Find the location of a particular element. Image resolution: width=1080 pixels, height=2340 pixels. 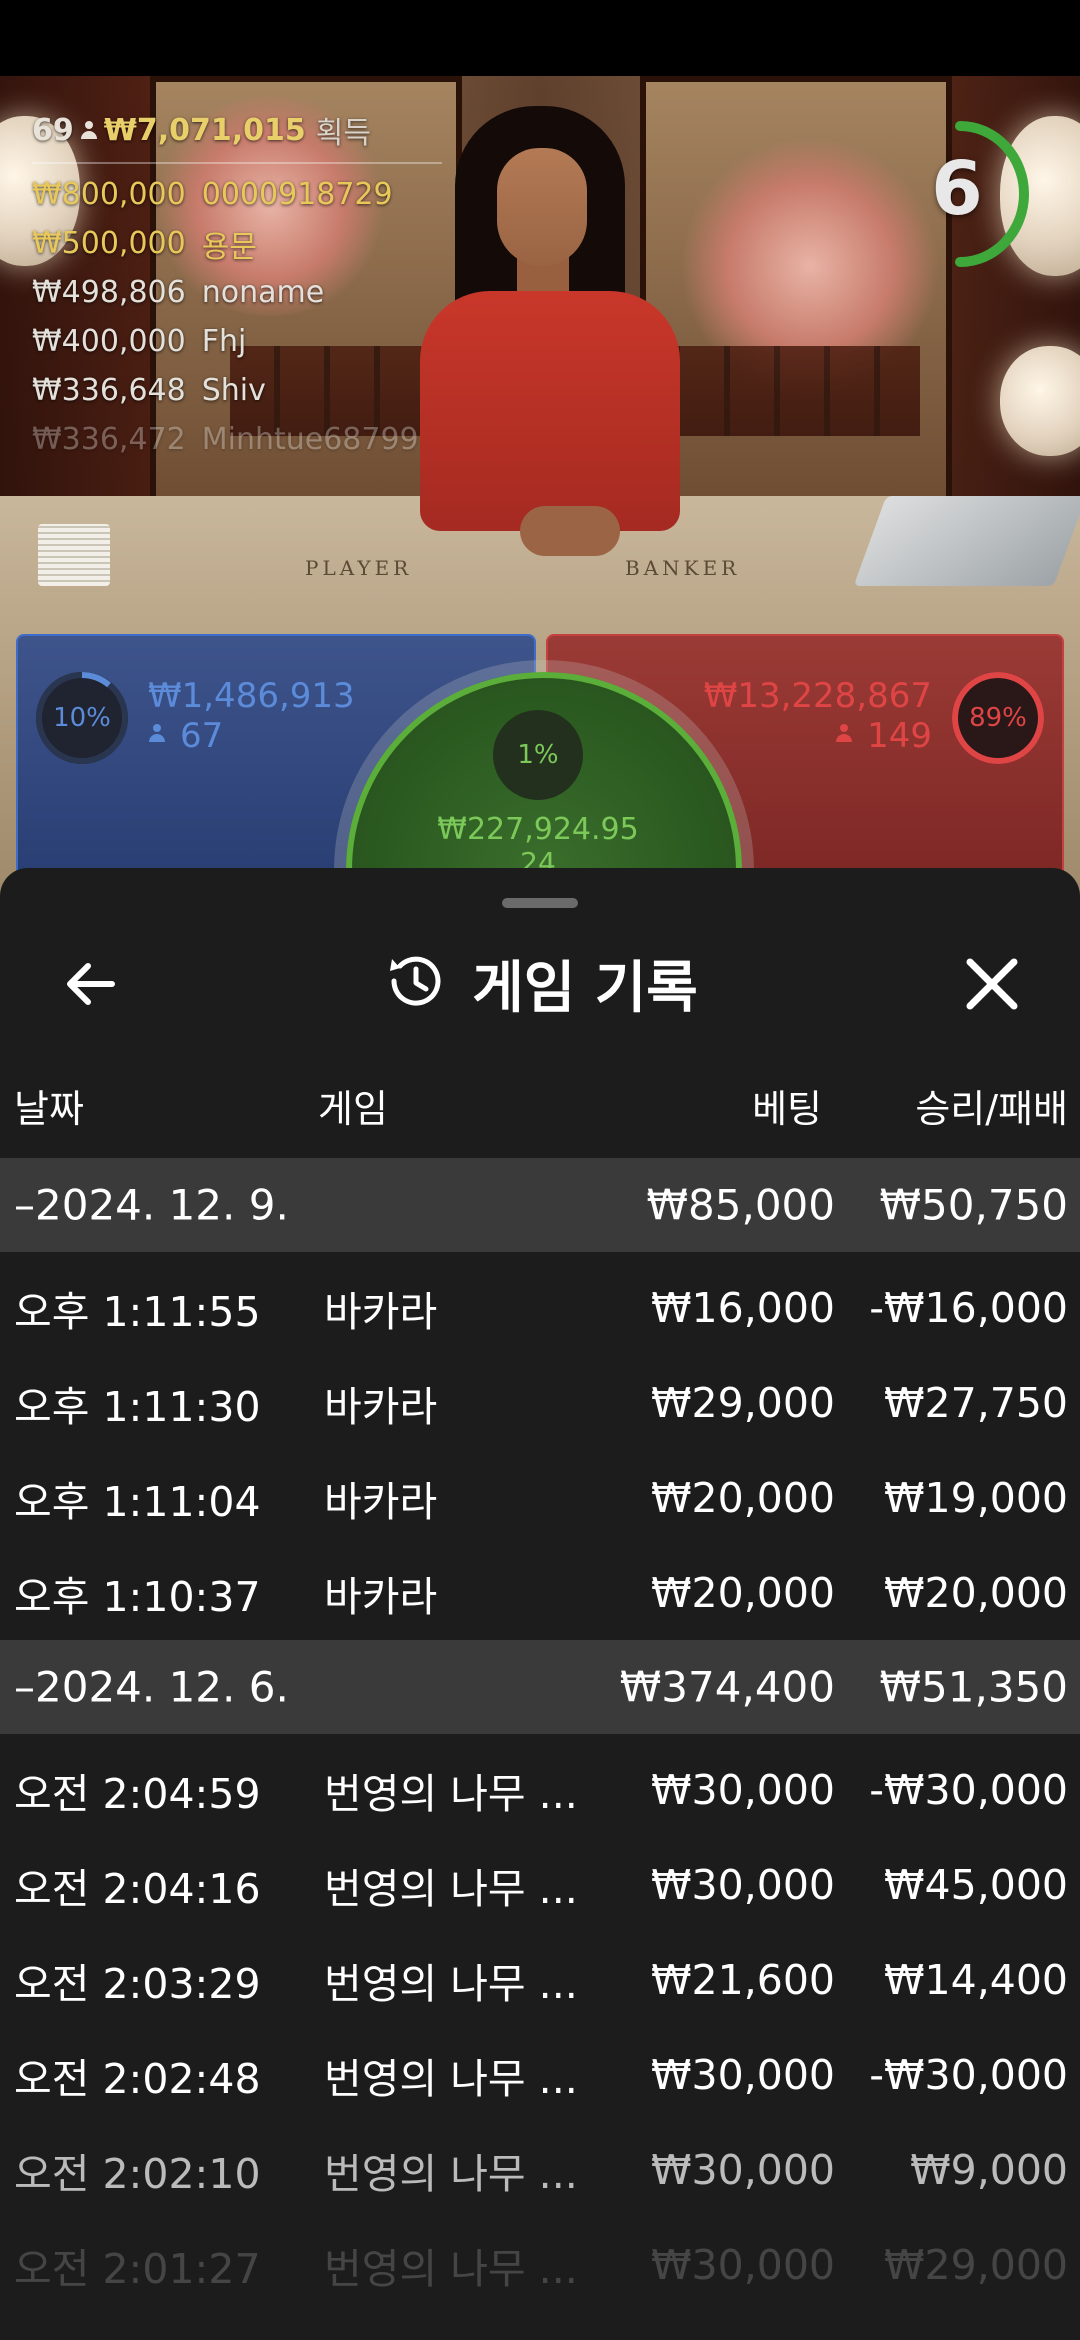

banker-bettors: 149 is located at coordinates (883, 736).